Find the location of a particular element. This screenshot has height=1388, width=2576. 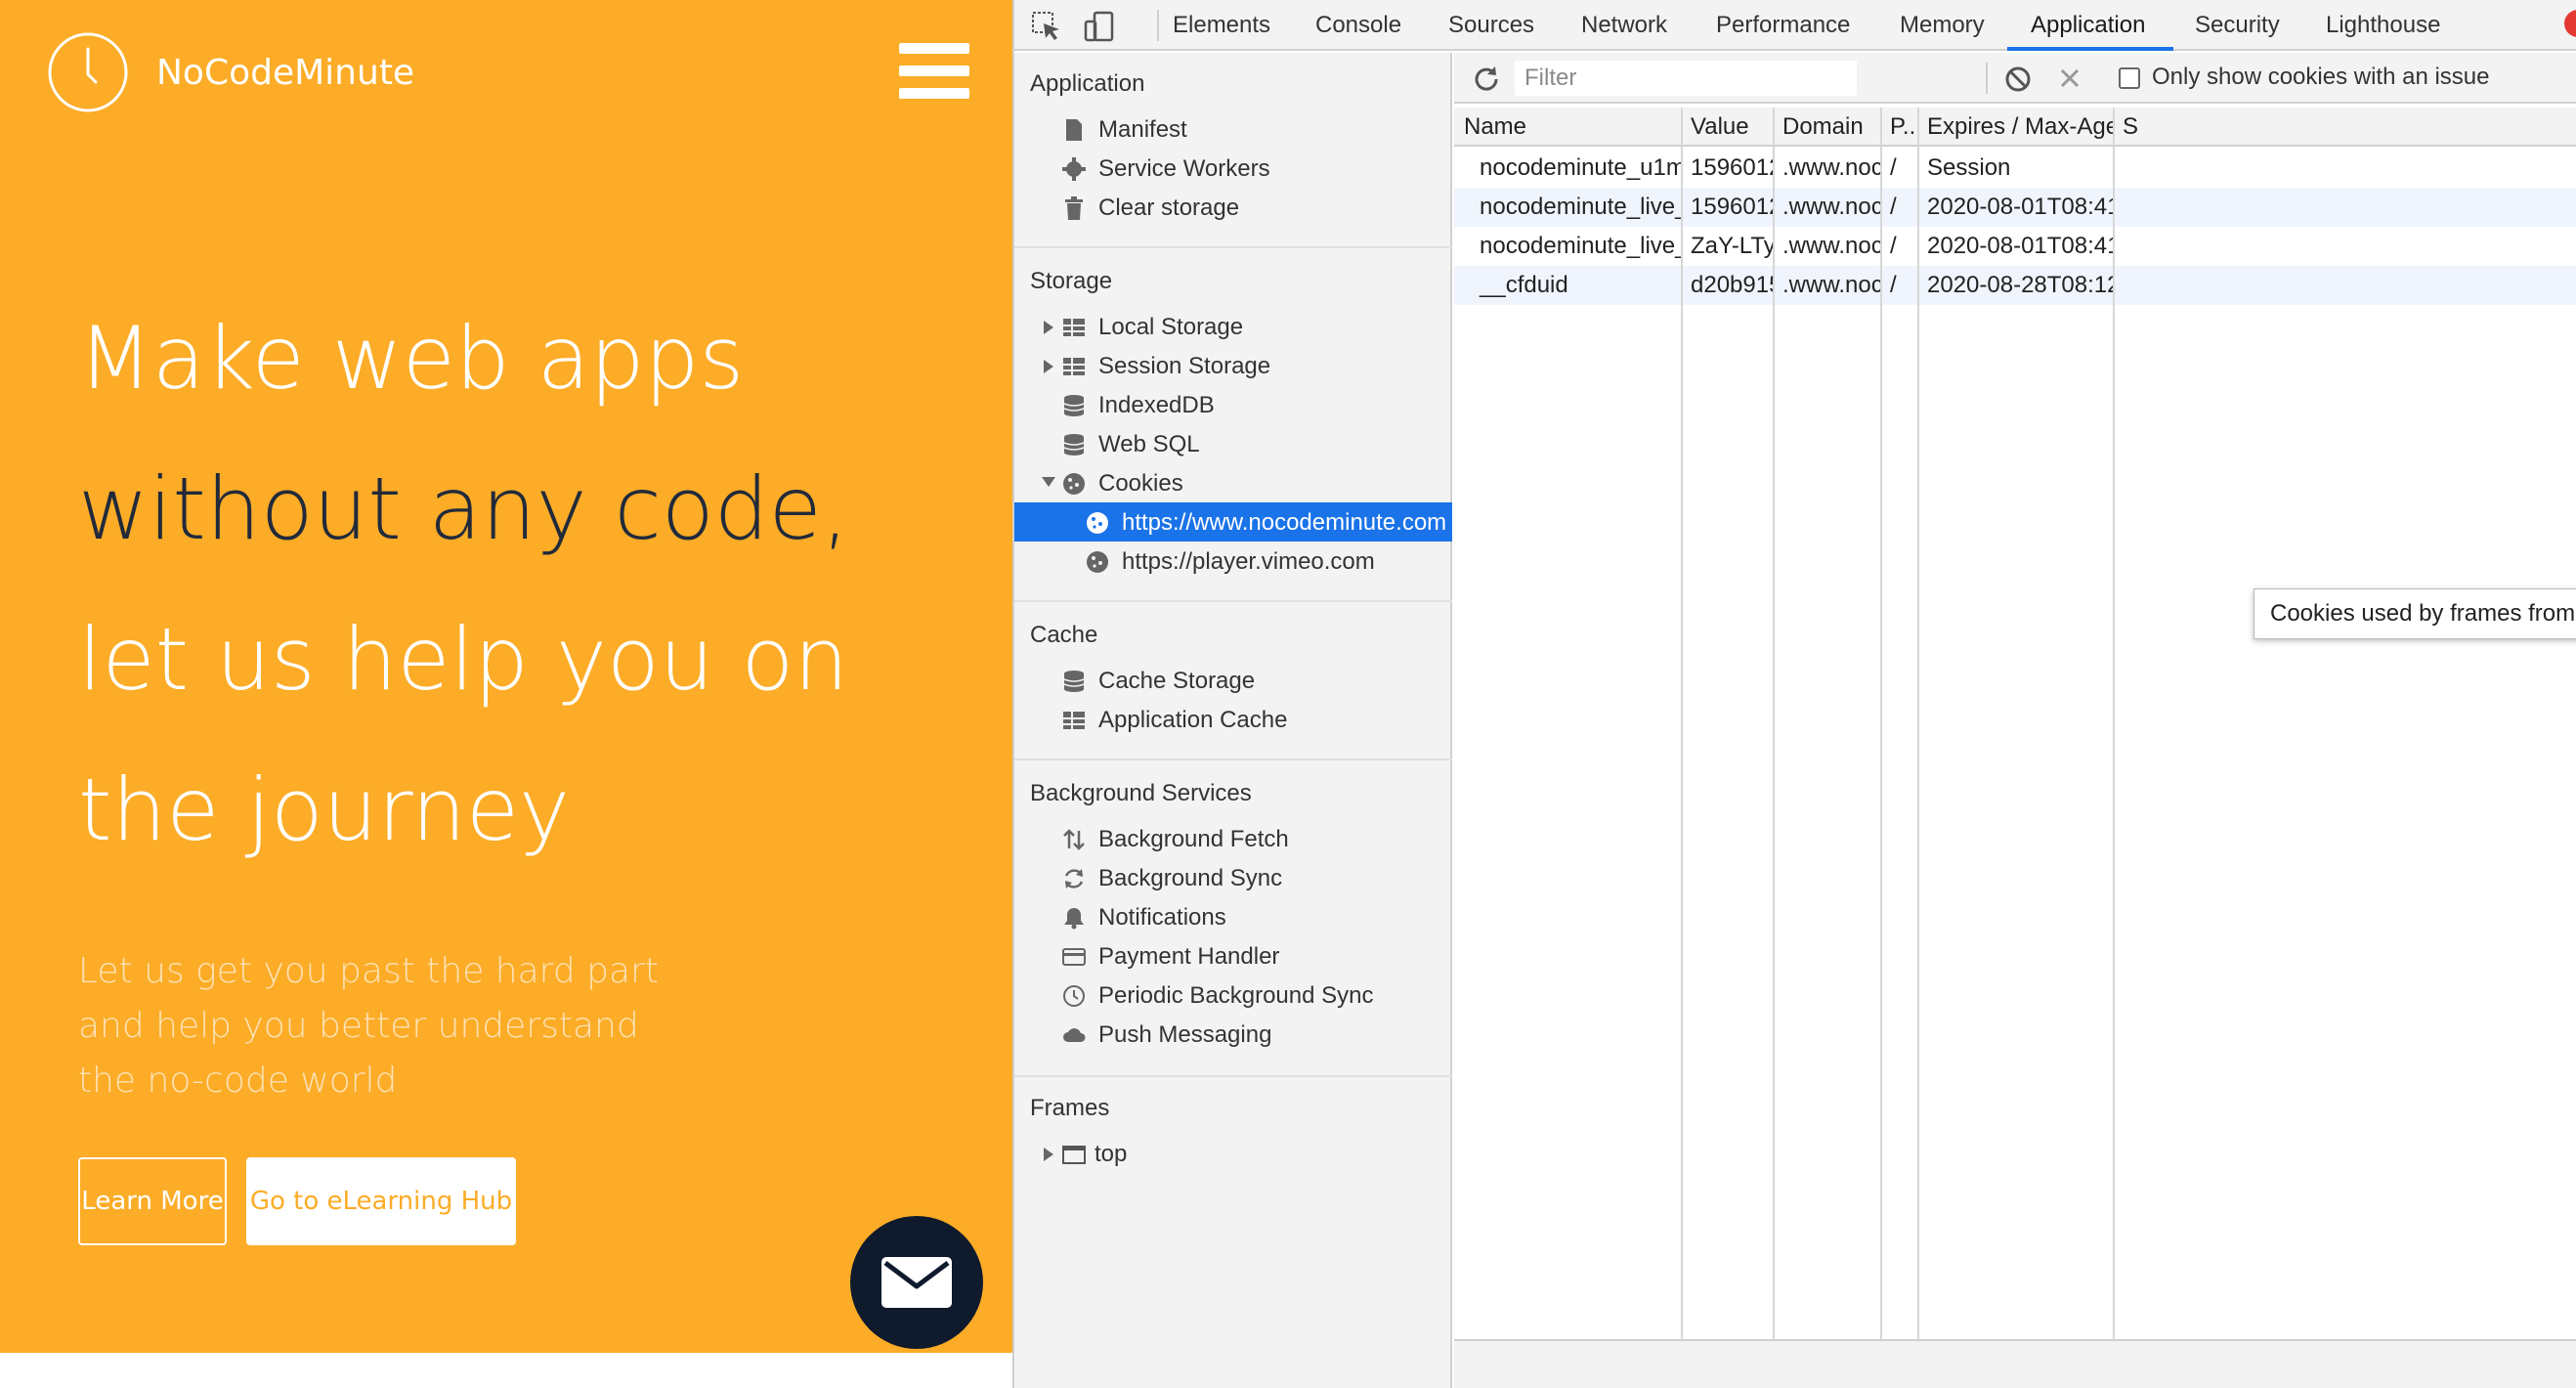

column-header-value: Value is located at coordinates (1727, 127).